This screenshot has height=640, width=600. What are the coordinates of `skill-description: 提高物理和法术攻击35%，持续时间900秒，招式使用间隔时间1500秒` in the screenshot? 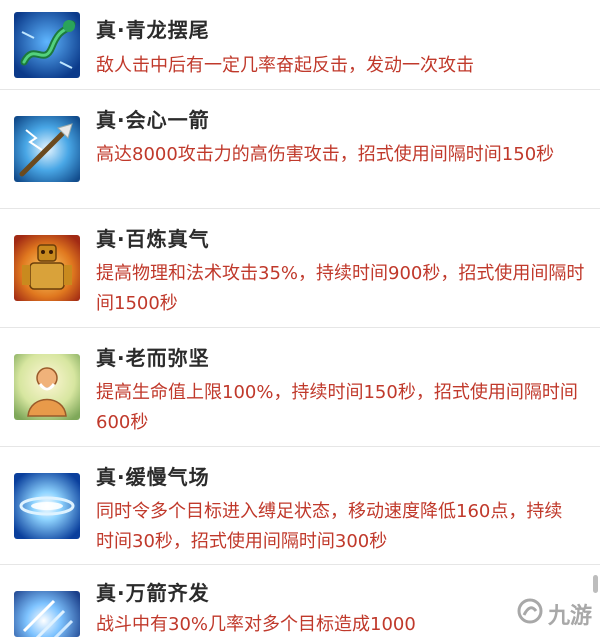 It's located at (340, 288).